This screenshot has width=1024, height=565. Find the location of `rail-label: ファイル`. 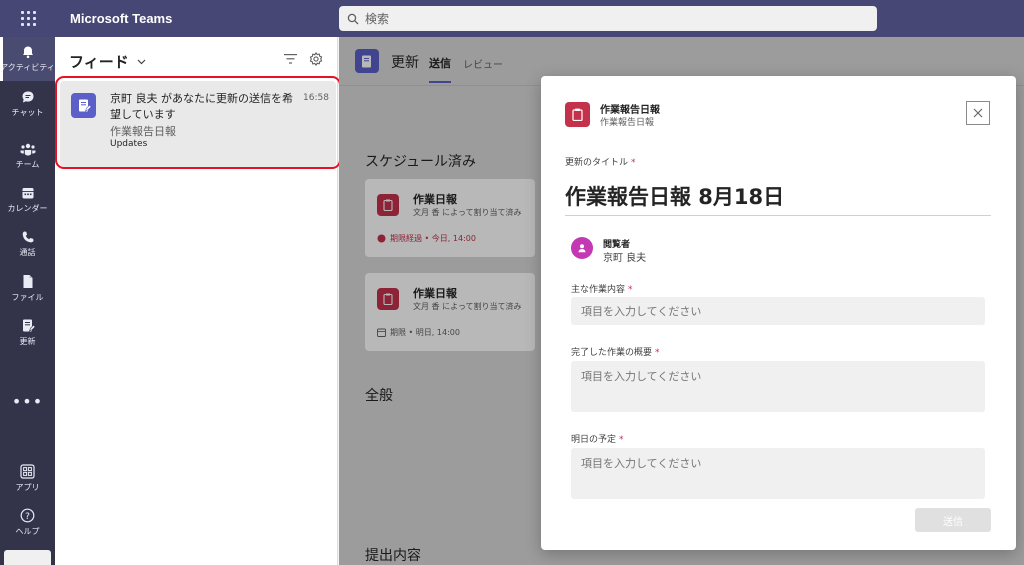

rail-label: ファイル is located at coordinates (27, 297).